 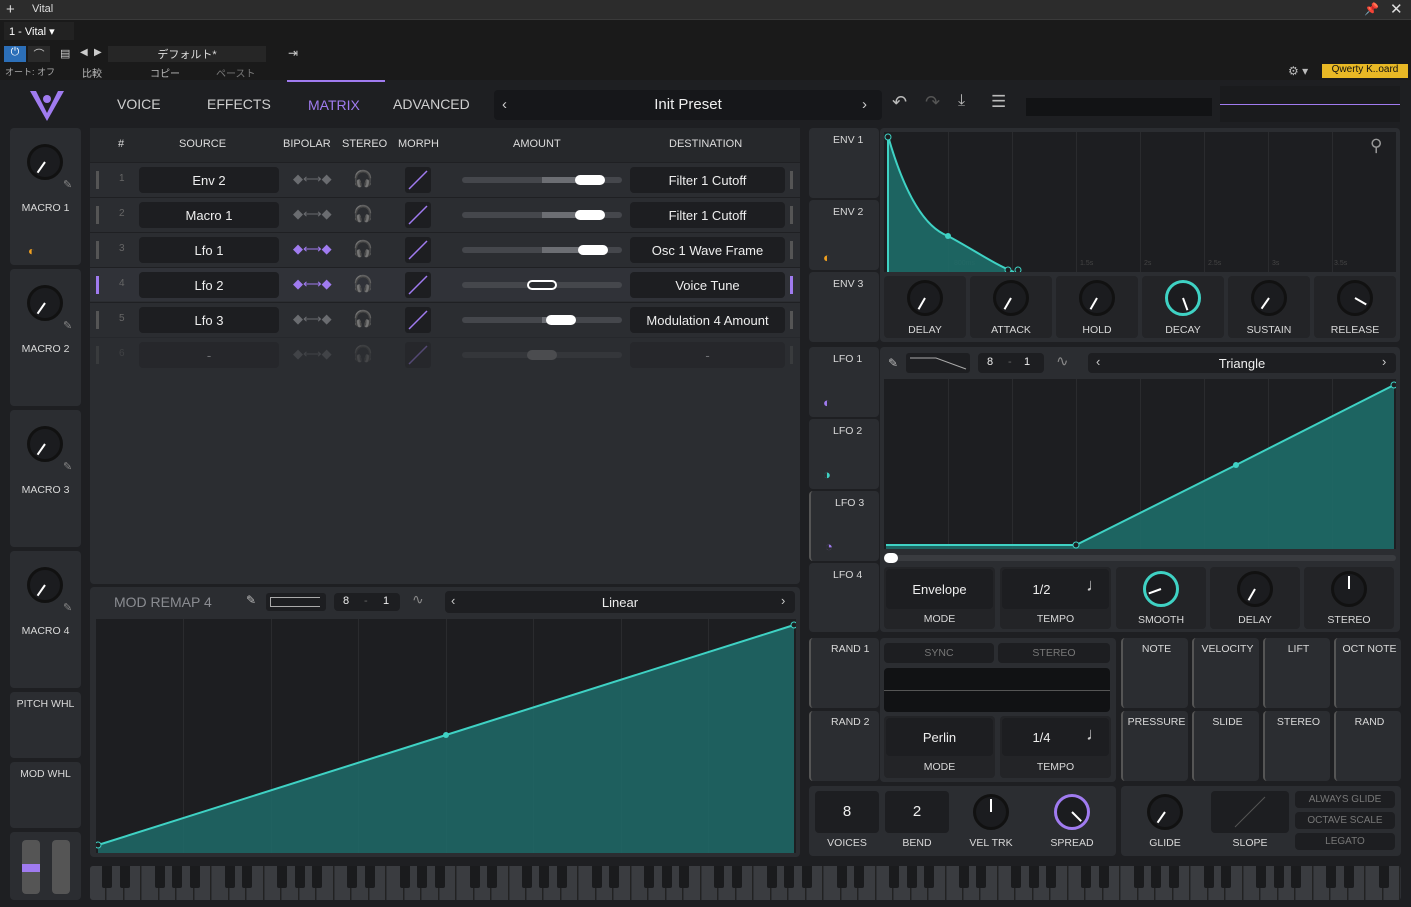 I want to click on source-pressure: PRESSURE, so click(x=1154, y=746).